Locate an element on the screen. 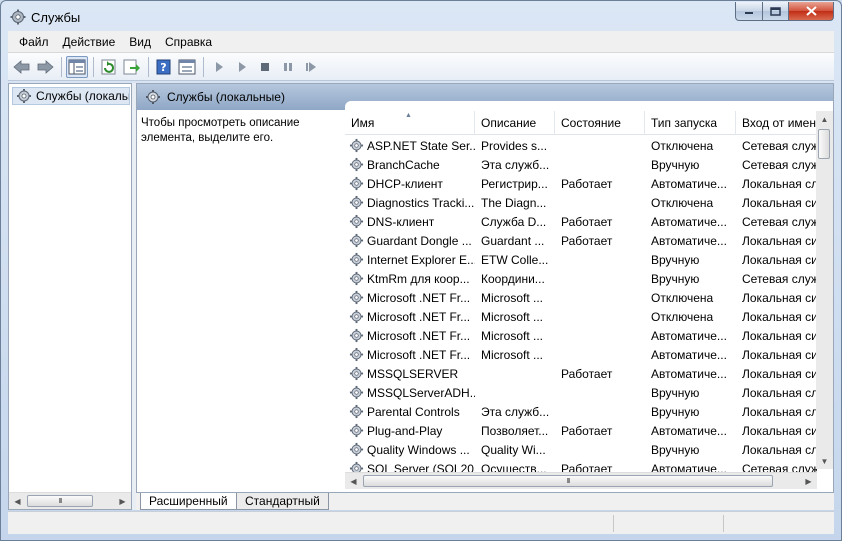  maximize-button is located at coordinates (776, 11).